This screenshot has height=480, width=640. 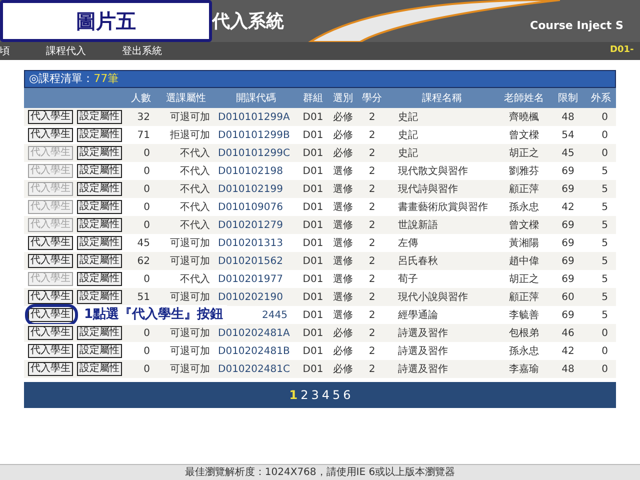 I want to click on page-link: 1, so click(x=293, y=395).